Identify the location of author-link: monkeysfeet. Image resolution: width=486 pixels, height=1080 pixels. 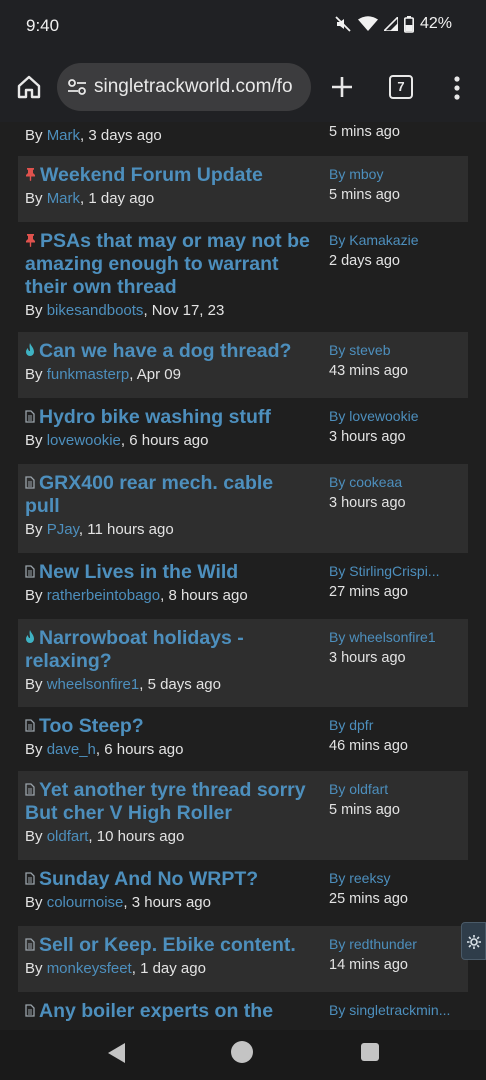
(89, 968).